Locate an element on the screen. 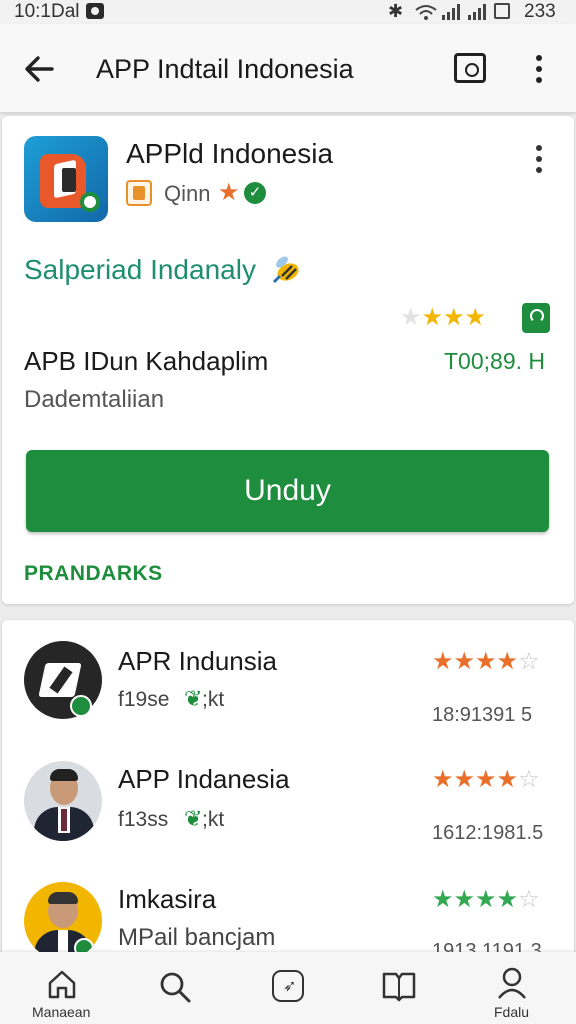  app-more-icon is located at coordinates (539, 159).